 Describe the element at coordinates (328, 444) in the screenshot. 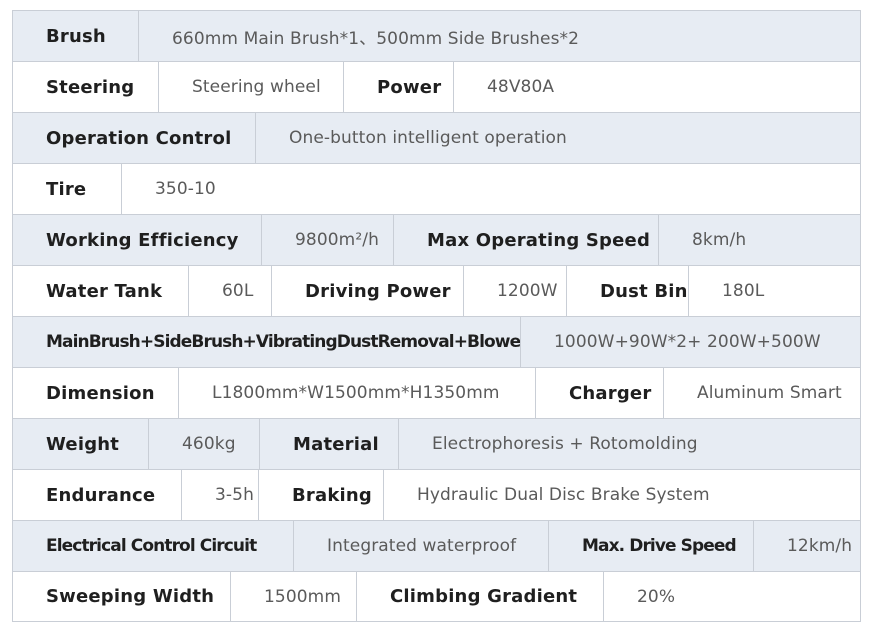

I see `spec-label: Material` at that location.